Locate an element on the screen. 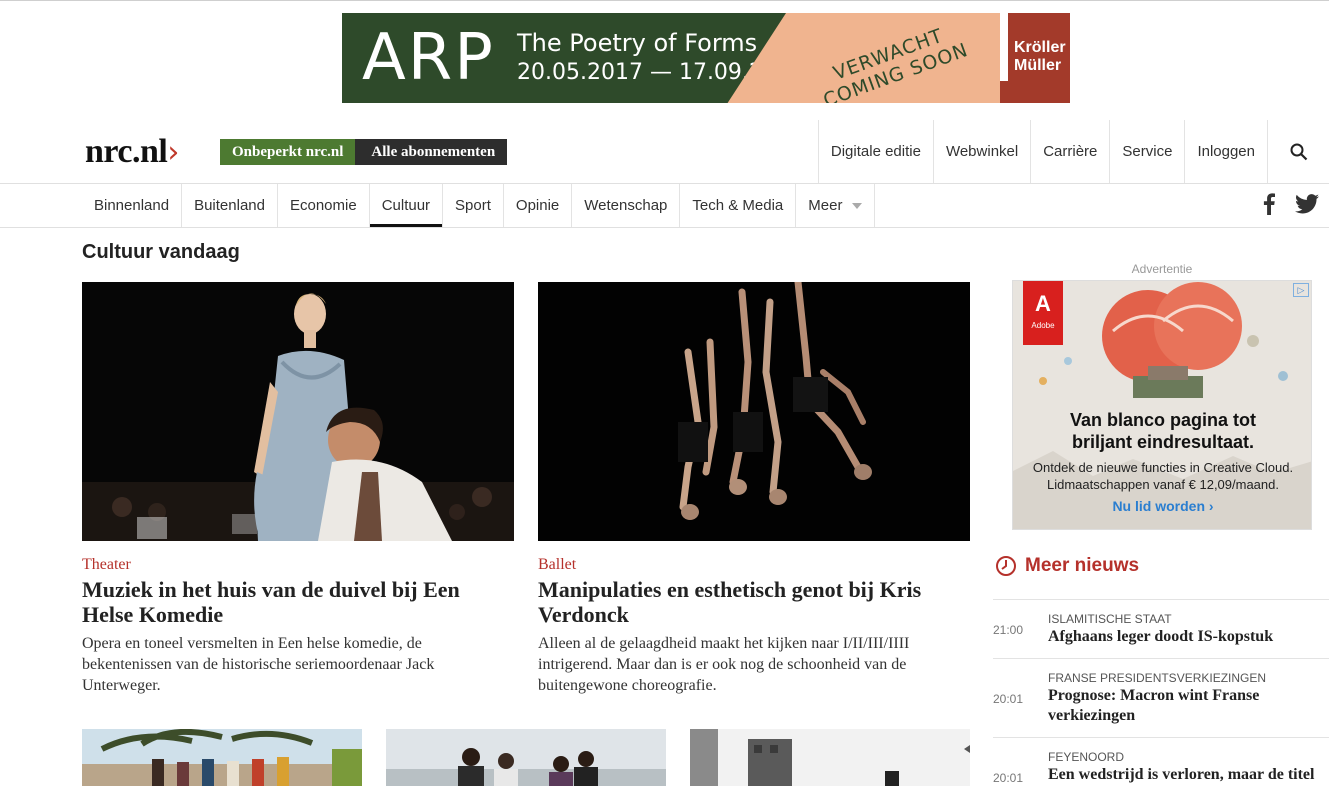  ad-cta-link: Nu lid worden › is located at coordinates (1162, 506).